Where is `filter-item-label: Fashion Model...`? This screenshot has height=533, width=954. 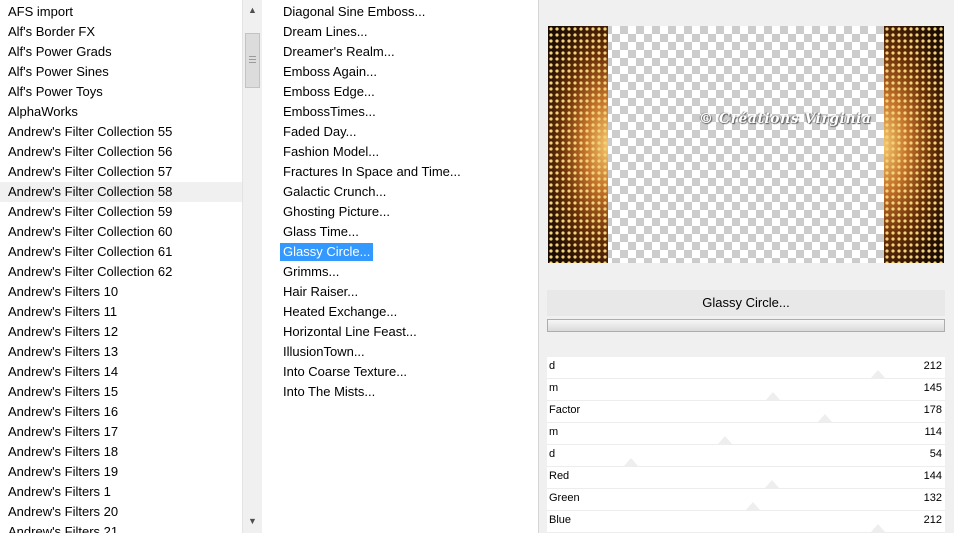
filter-item-label: Fashion Model... is located at coordinates (331, 151).